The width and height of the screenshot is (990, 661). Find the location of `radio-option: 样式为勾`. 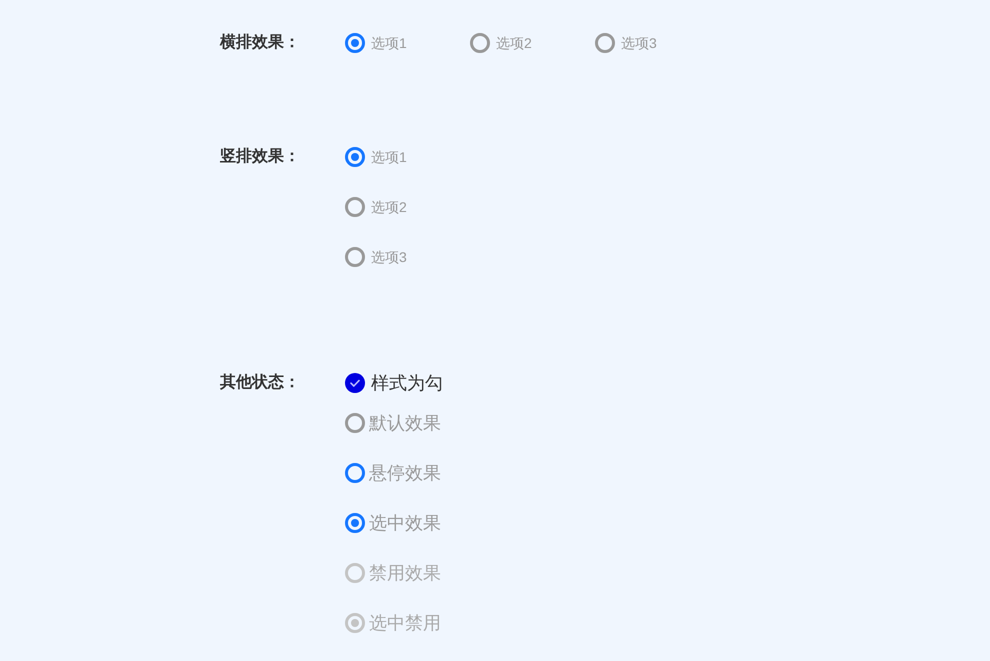

radio-option: 样式为勾 is located at coordinates (394, 383).